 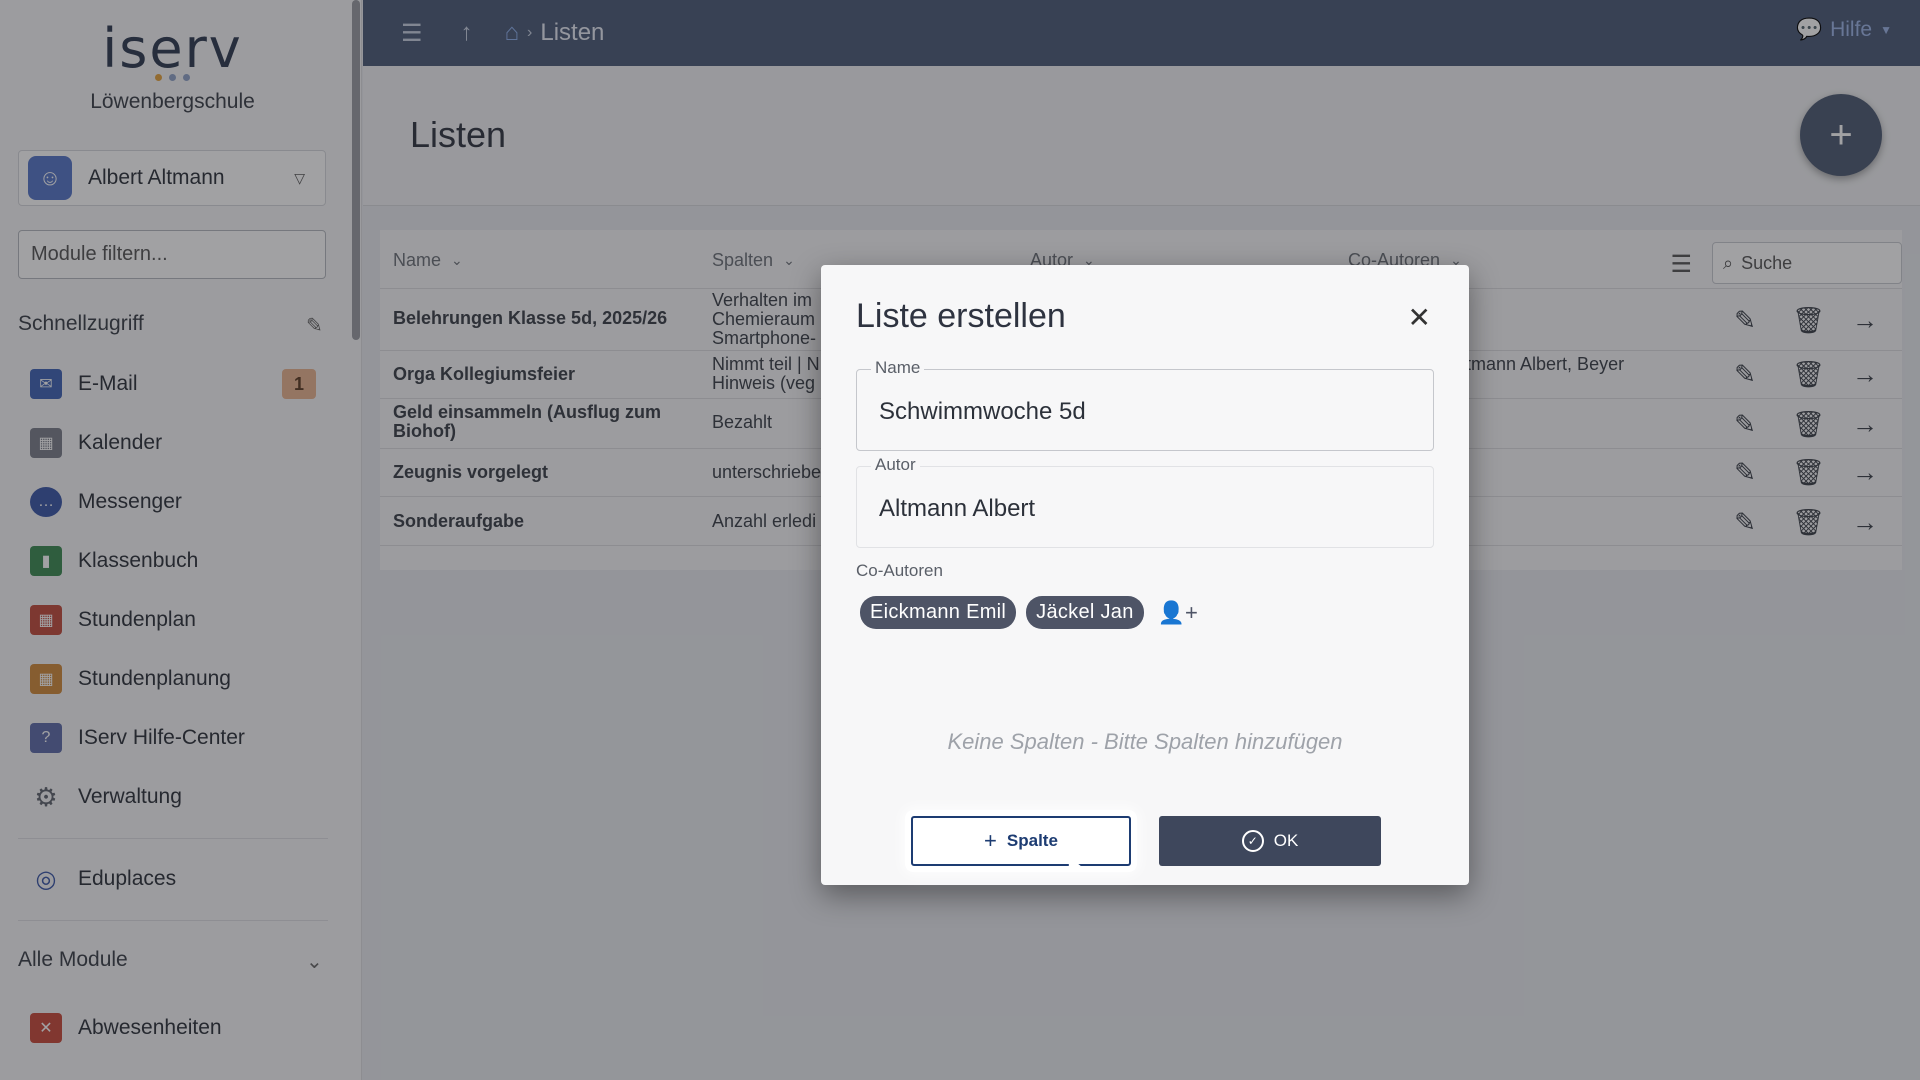 What do you see at coordinates (1286, 840) in the screenshot?
I see `ok-label: OK` at bounding box center [1286, 840].